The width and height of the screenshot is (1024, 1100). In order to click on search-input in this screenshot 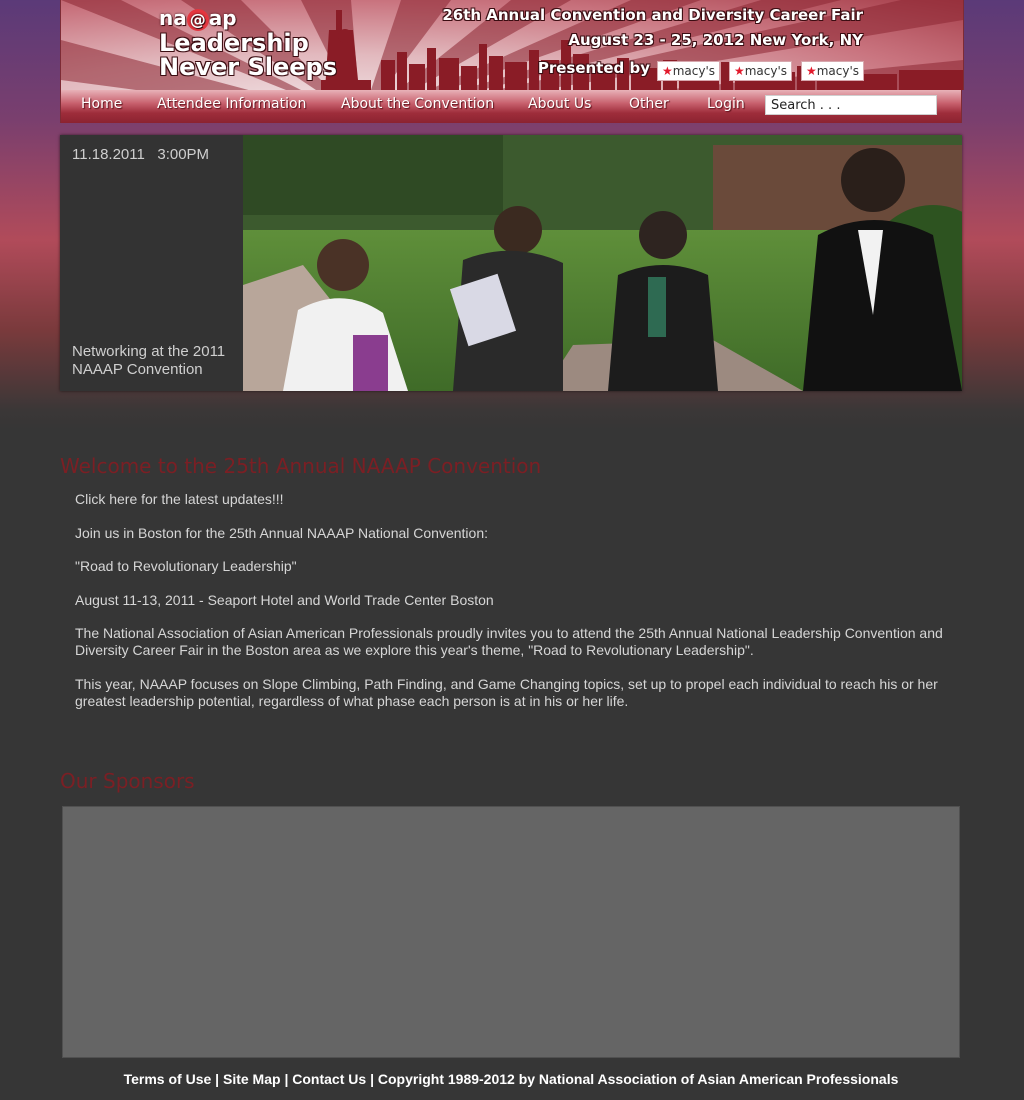, I will do `click(851, 105)`.